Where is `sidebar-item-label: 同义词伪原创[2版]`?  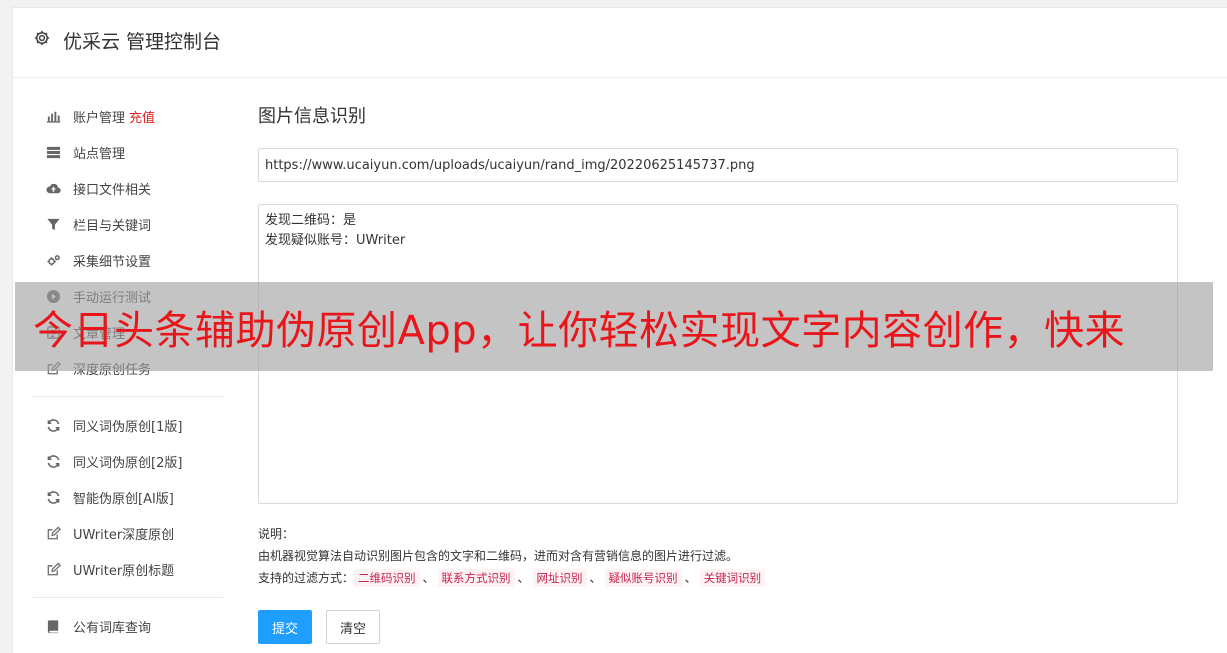 sidebar-item-label: 同义词伪原创[2版] is located at coordinates (128, 463).